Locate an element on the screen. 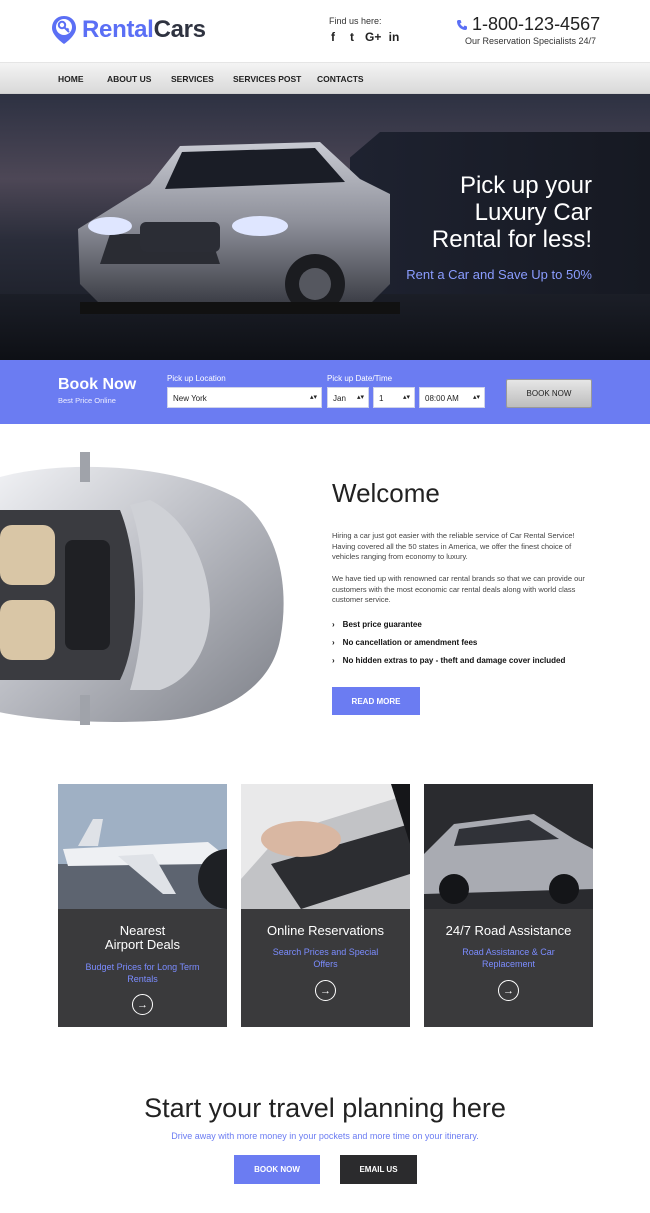 This screenshot has width=650, height=1213. logo-text-cars: Cars is located at coordinates (179, 29).